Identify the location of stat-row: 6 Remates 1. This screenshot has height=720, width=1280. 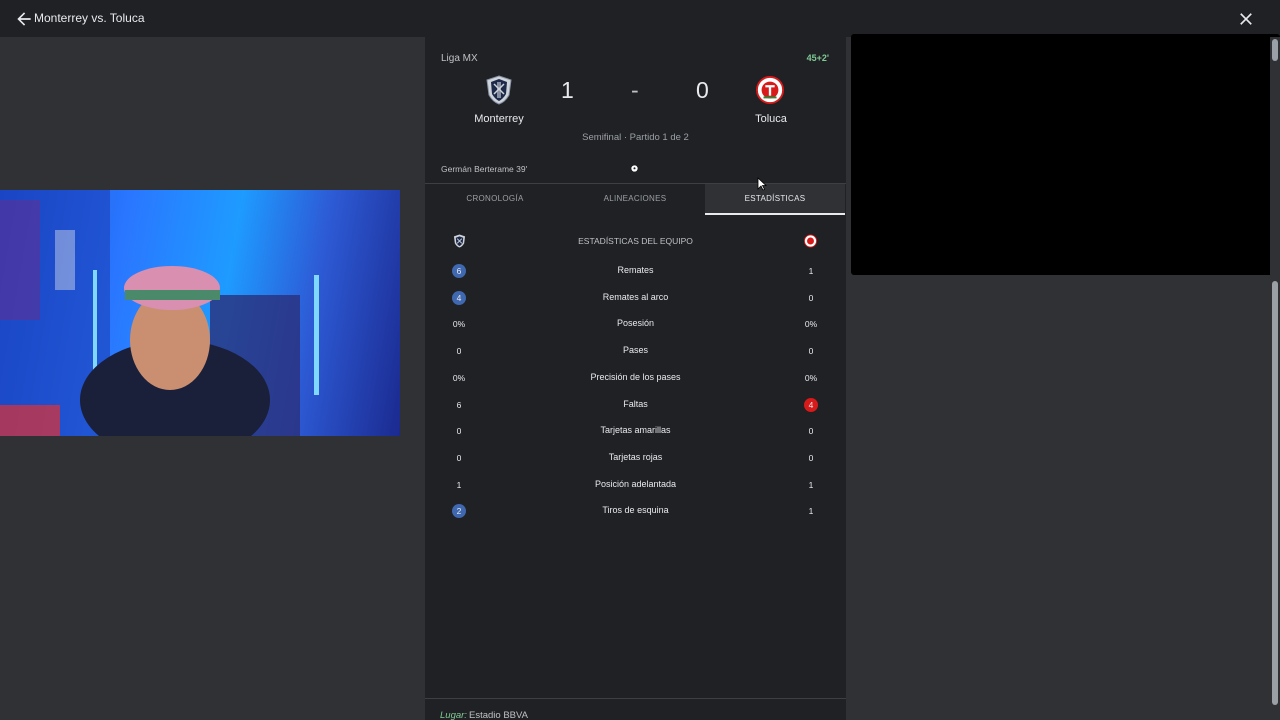
(635, 271).